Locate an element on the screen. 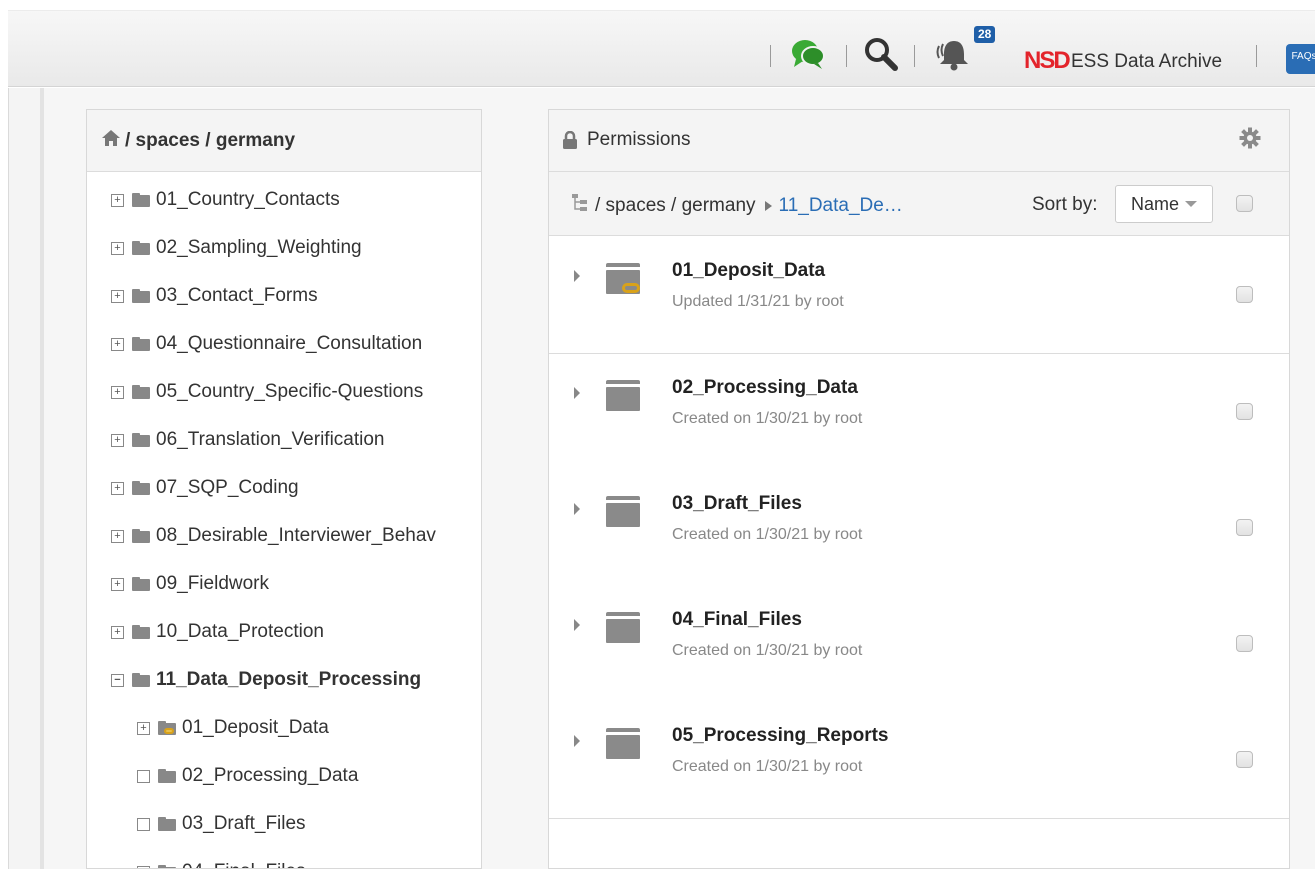 The width and height of the screenshot is (1315, 869). tree-item-selected: − 11_Data_Deposit_Processing is located at coordinates (266, 680).